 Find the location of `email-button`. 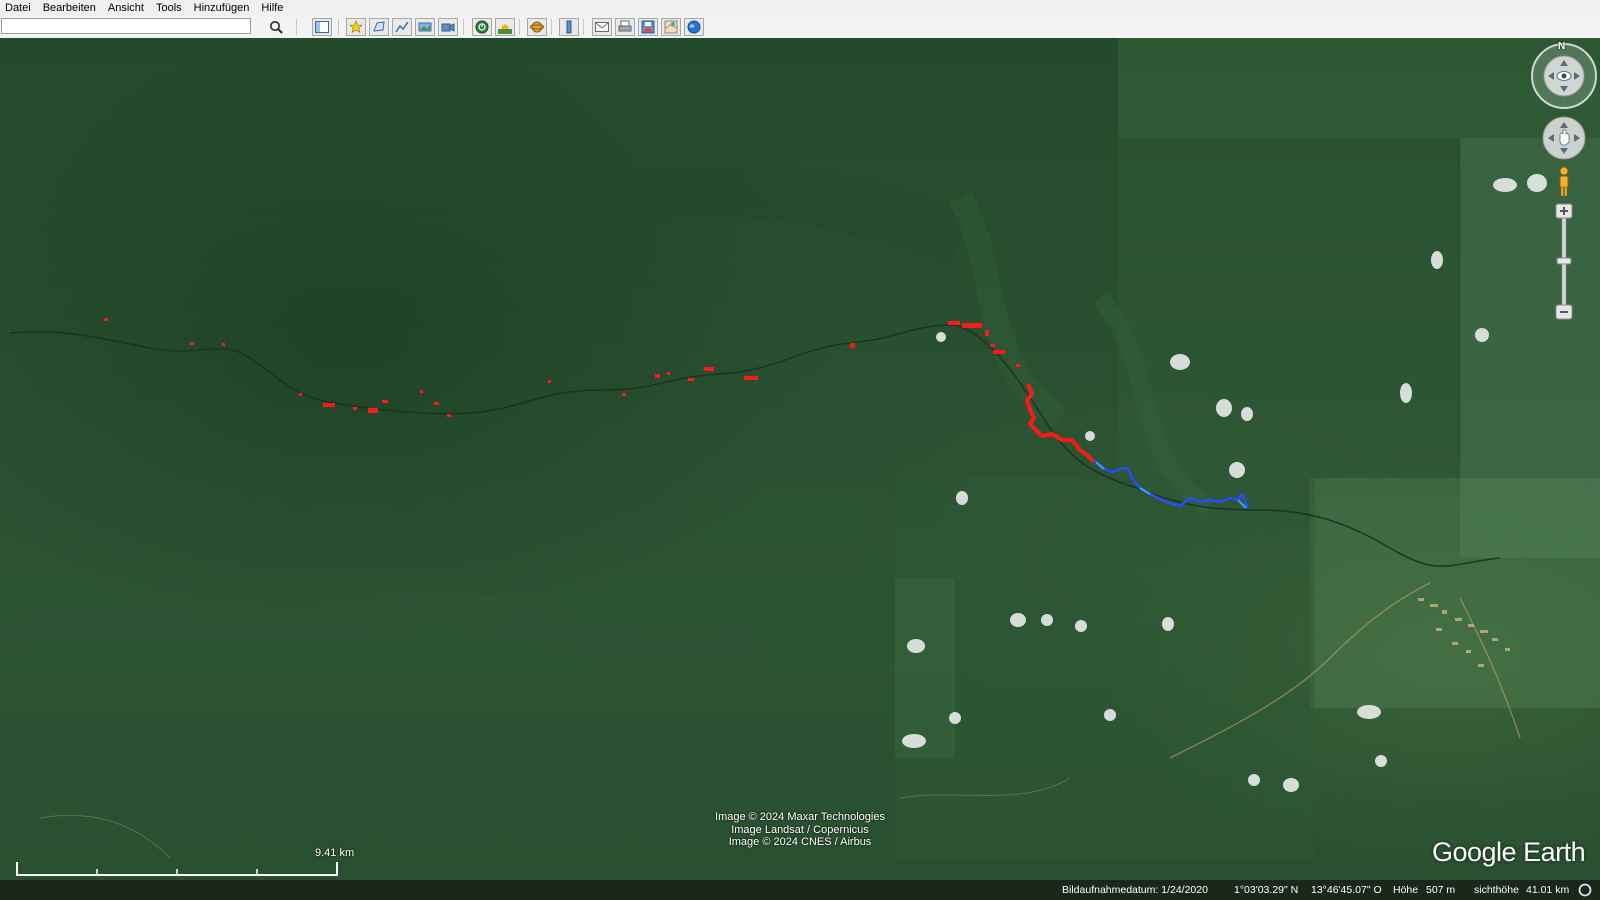

email-button is located at coordinates (602, 27).